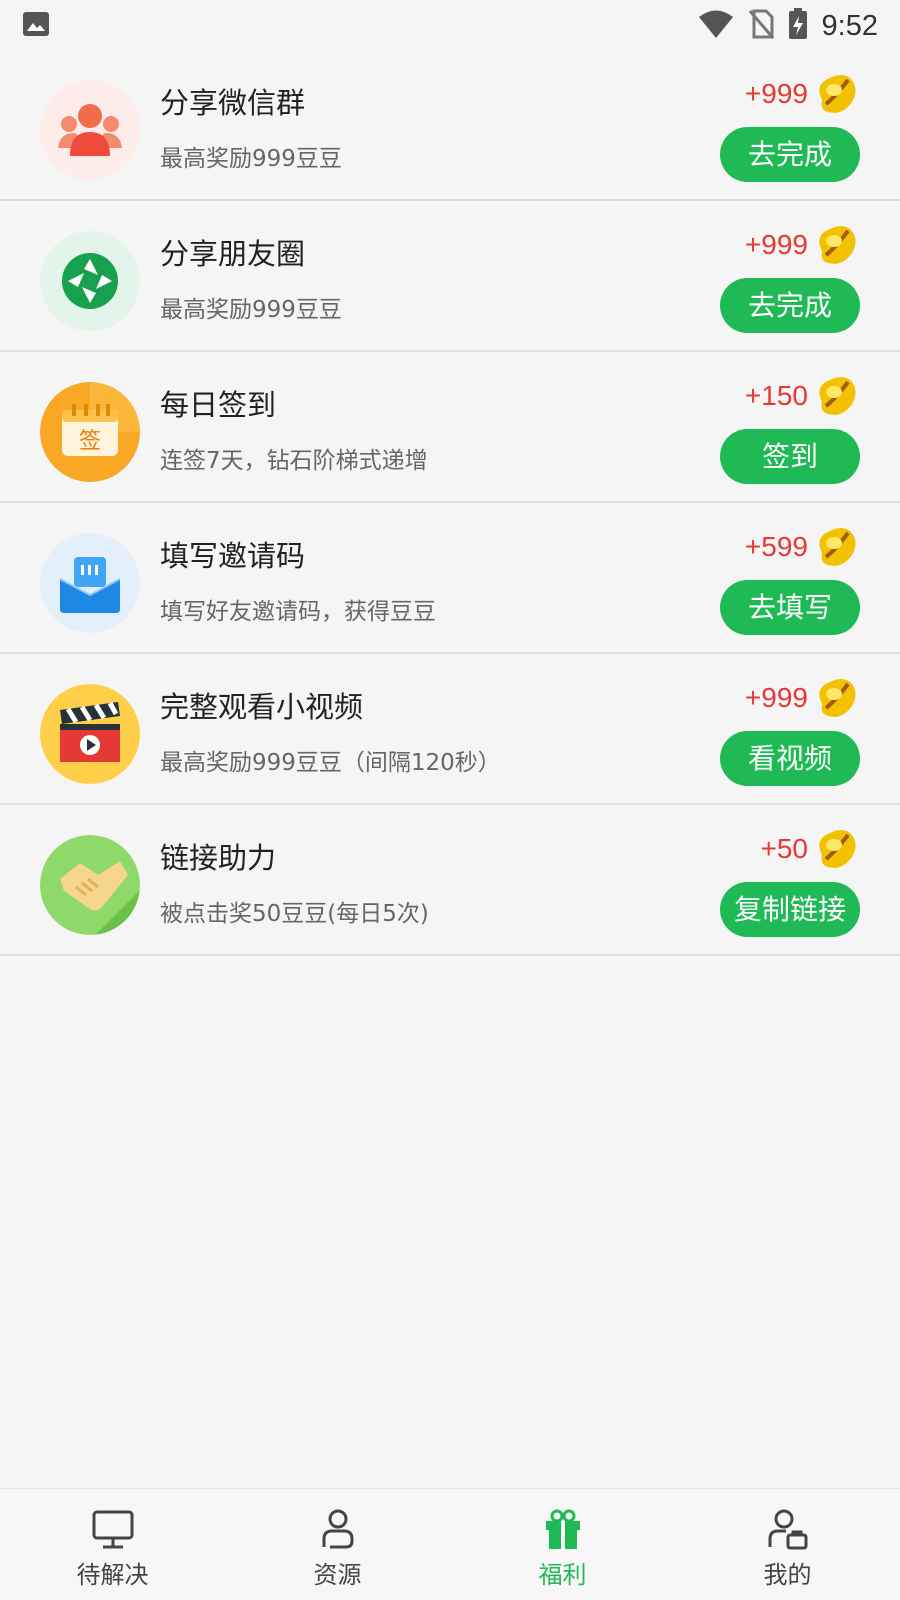 The width and height of the screenshot is (900, 1600). Describe the element at coordinates (90, 130) in the screenshot. I see `wechat-group-icon` at that location.